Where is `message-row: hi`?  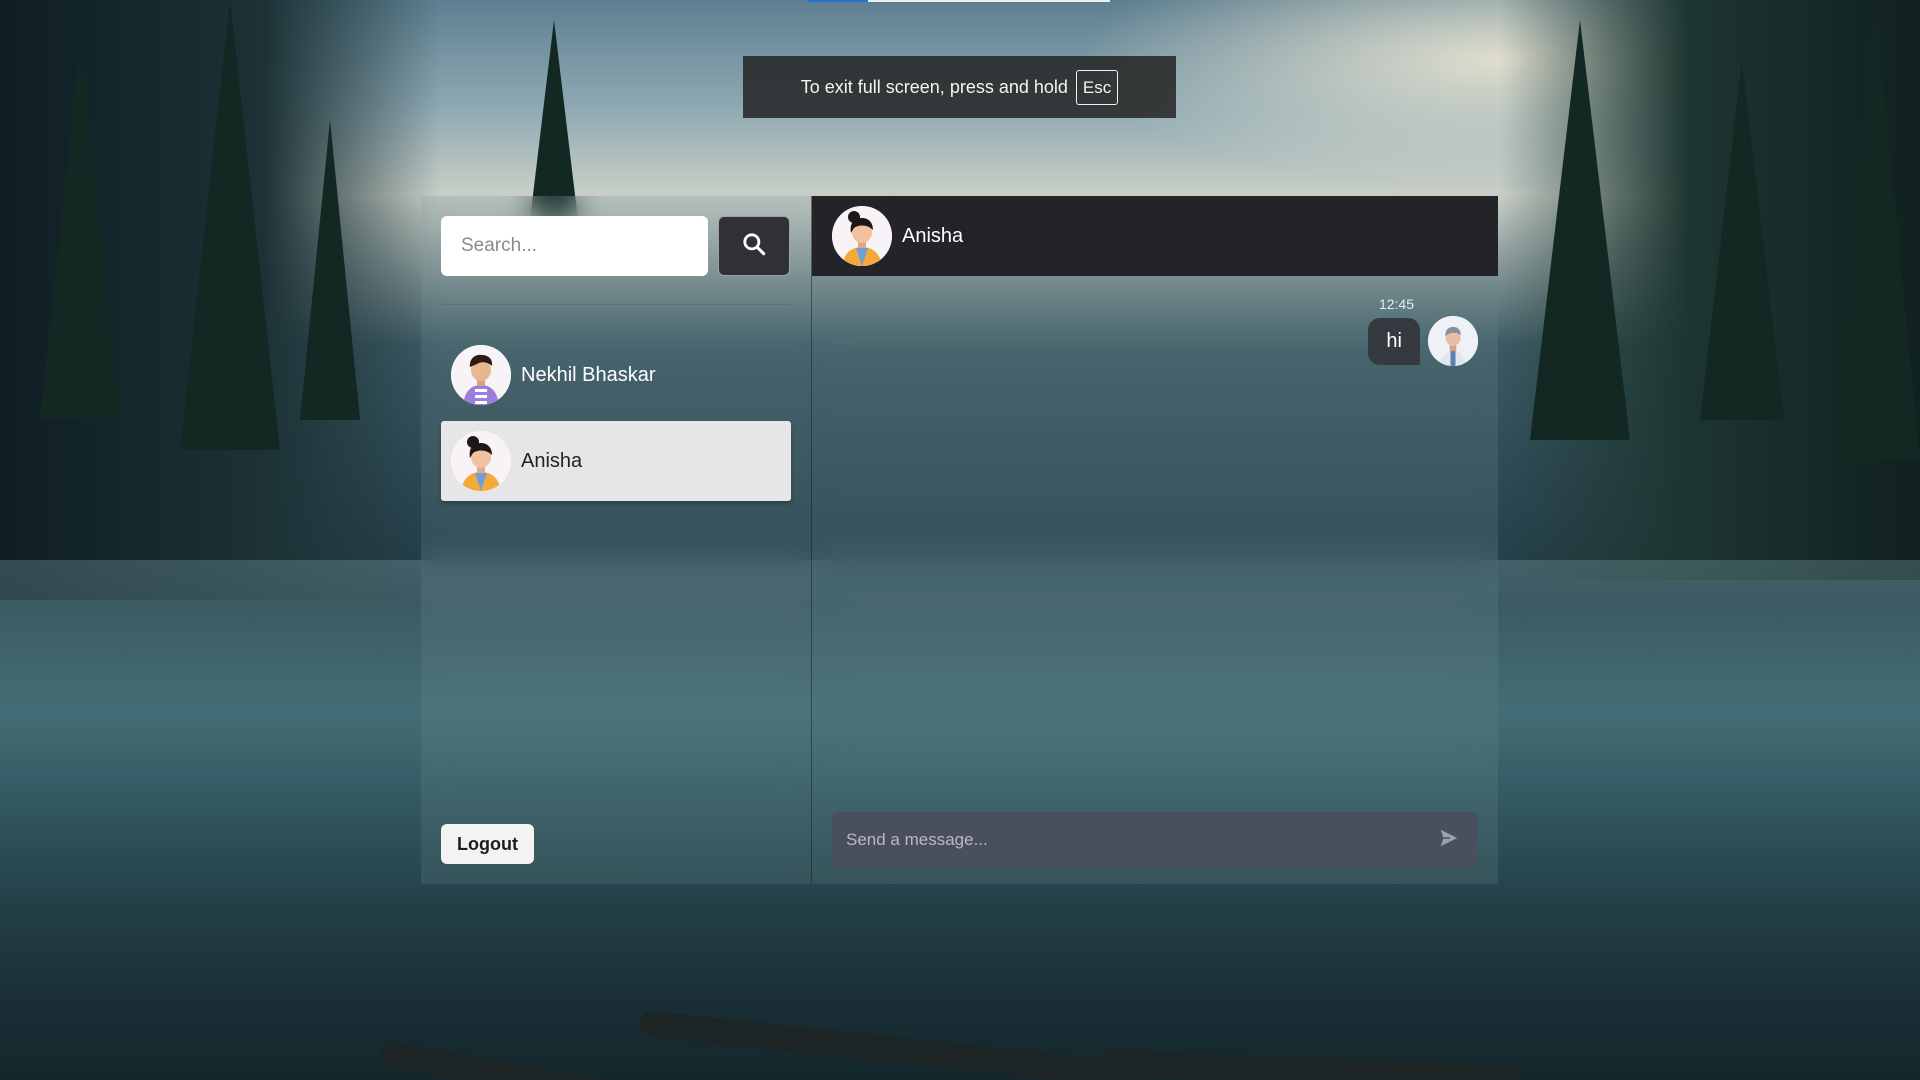
message-row: hi is located at coordinates (1423, 341).